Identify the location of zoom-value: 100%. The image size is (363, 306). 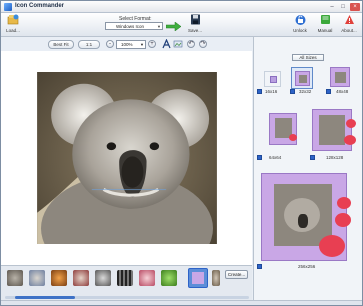
(127, 44).